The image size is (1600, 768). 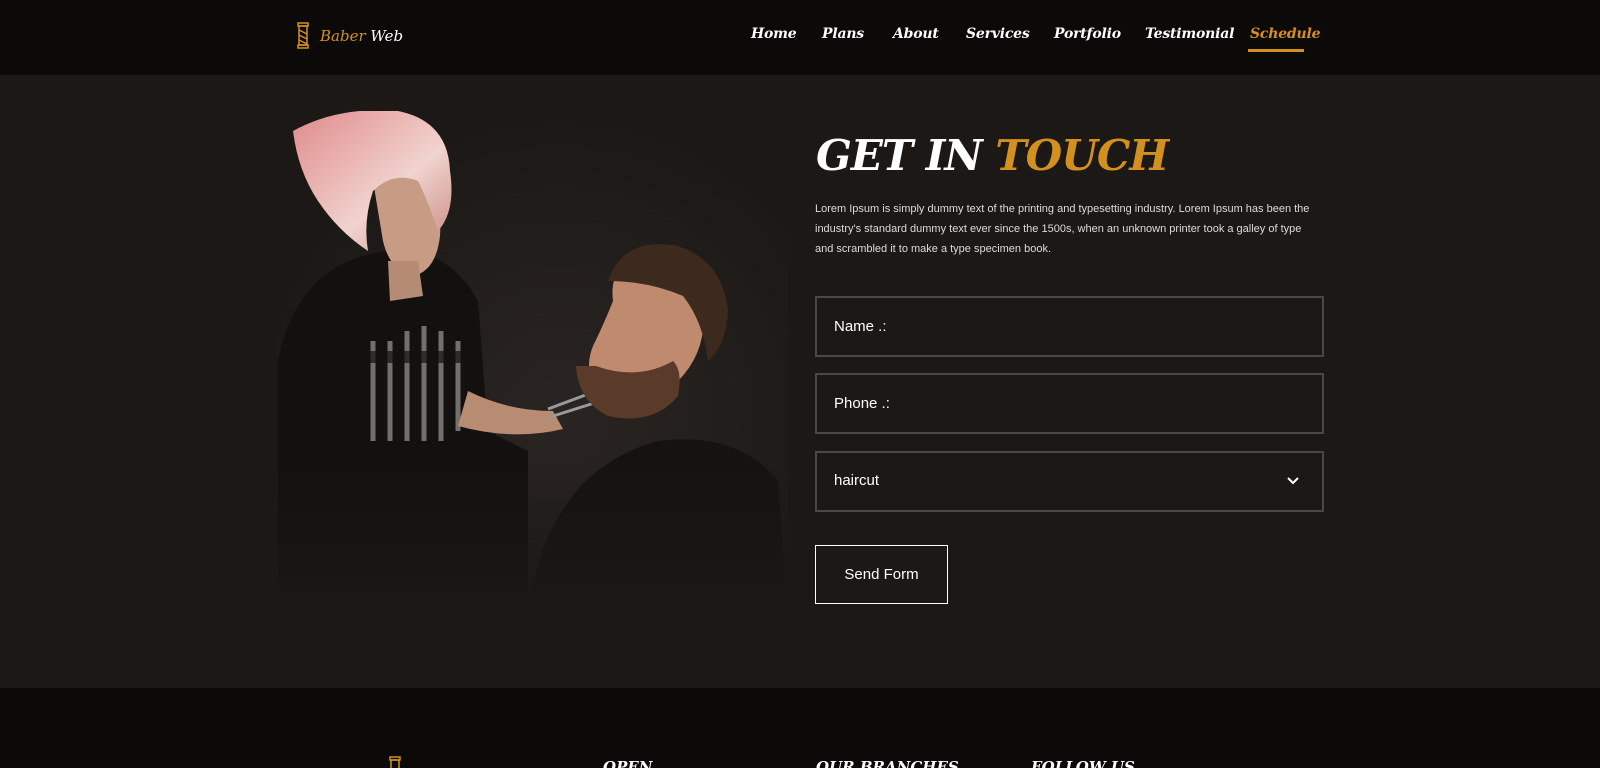 What do you see at coordinates (857, 480) in the screenshot?
I see `service-selected-value: haircut` at bounding box center [857, 480].